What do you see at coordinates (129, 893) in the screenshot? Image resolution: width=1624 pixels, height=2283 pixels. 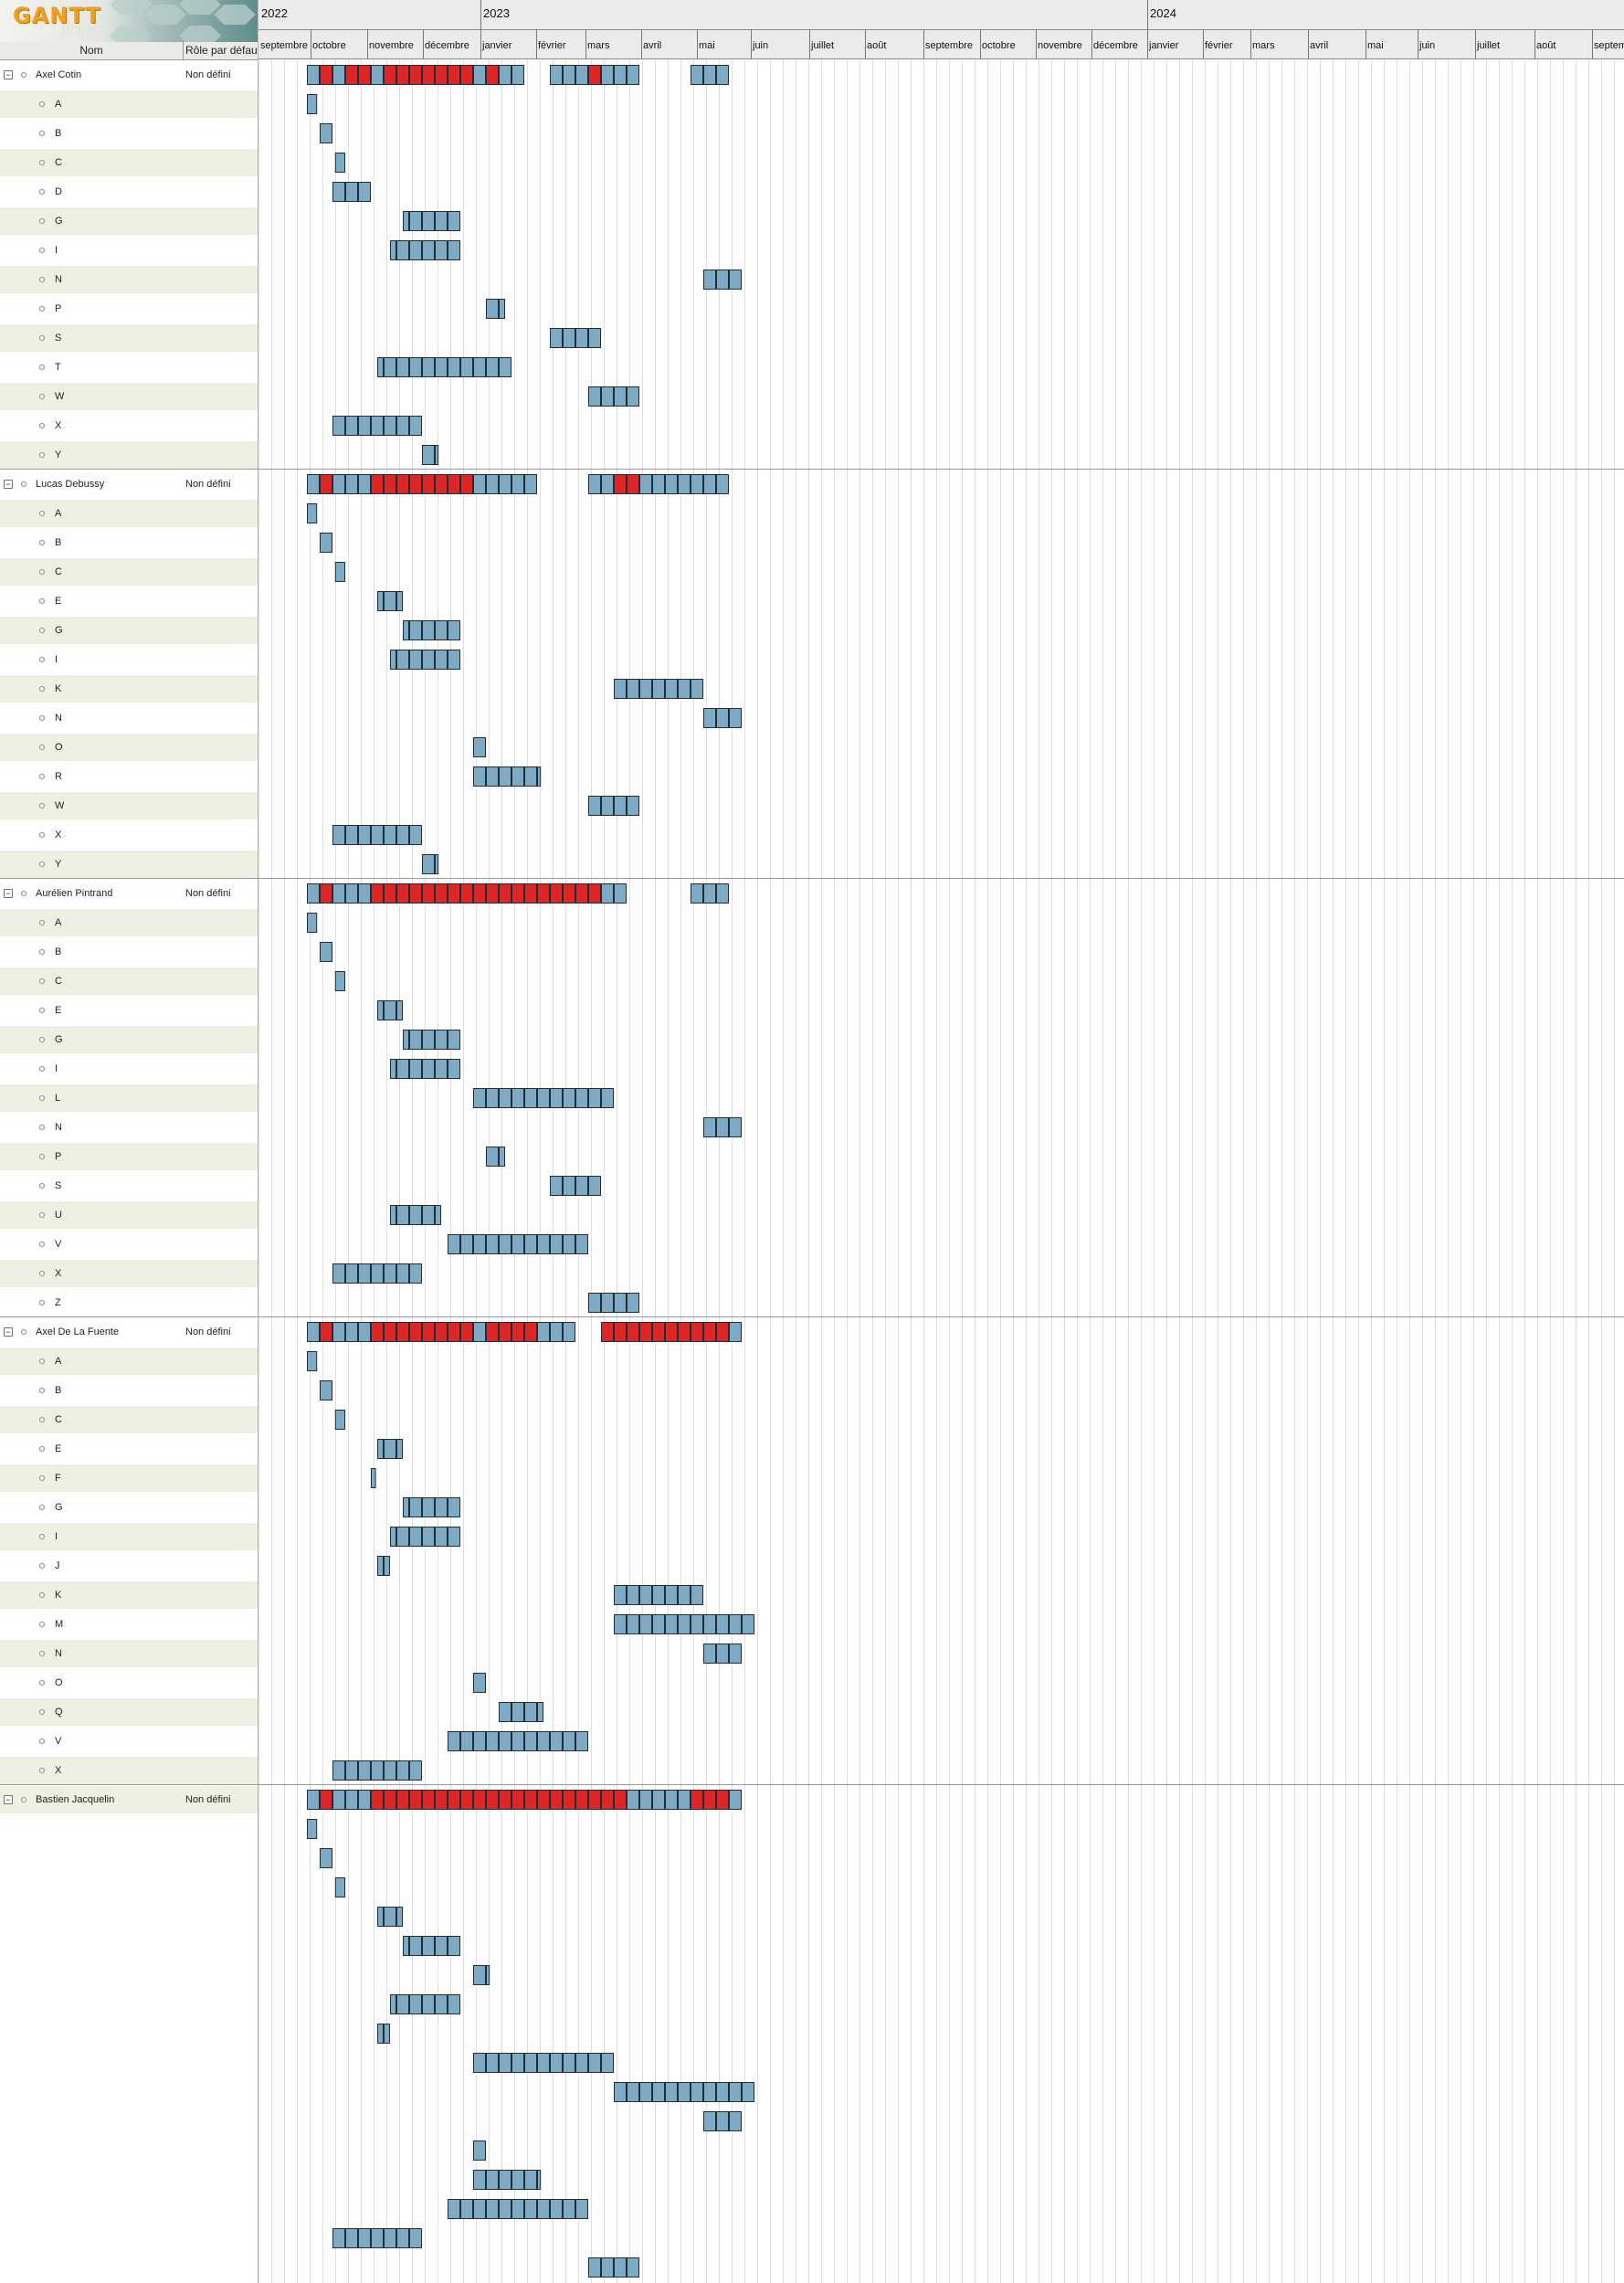 I see `resource-row: − Aurélien Pintrand Non défini` at bounding box center [129, 893].